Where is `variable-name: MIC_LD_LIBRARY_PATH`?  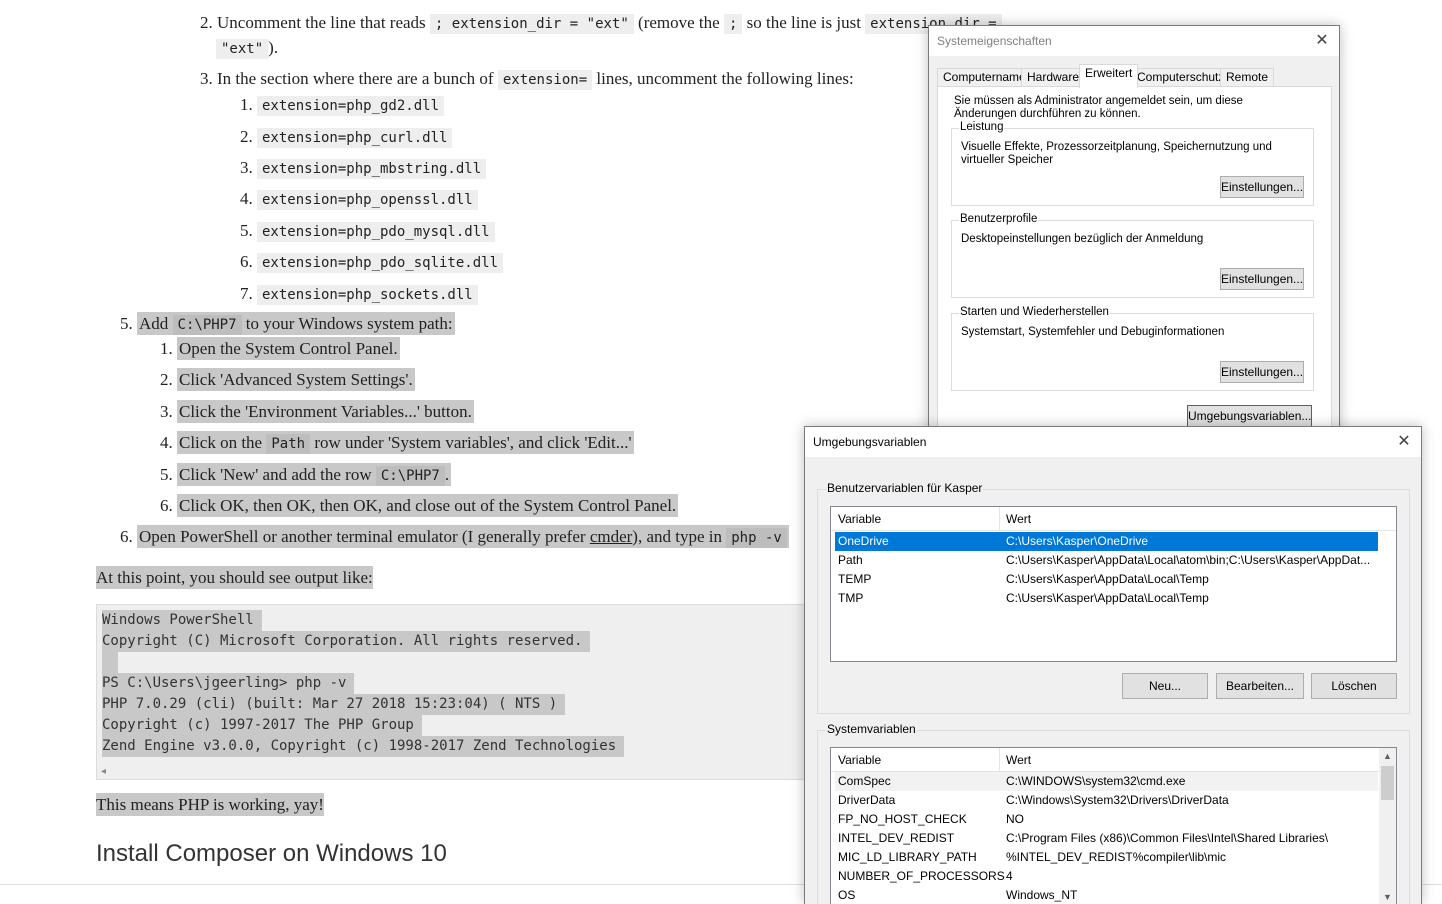 variable-name: MIC_LD_LIBRARY_PATH is located at coordinates (907, 857).